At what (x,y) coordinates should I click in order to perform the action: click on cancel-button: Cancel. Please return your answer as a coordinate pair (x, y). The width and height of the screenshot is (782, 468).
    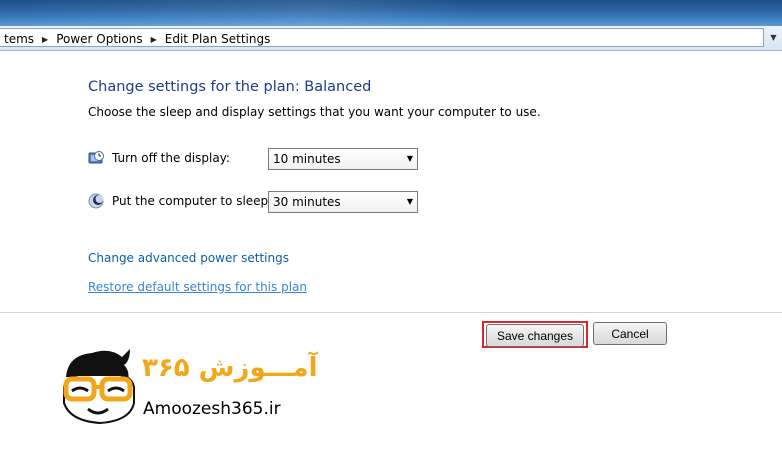
    Looking at the image, I should click on (630, 333).